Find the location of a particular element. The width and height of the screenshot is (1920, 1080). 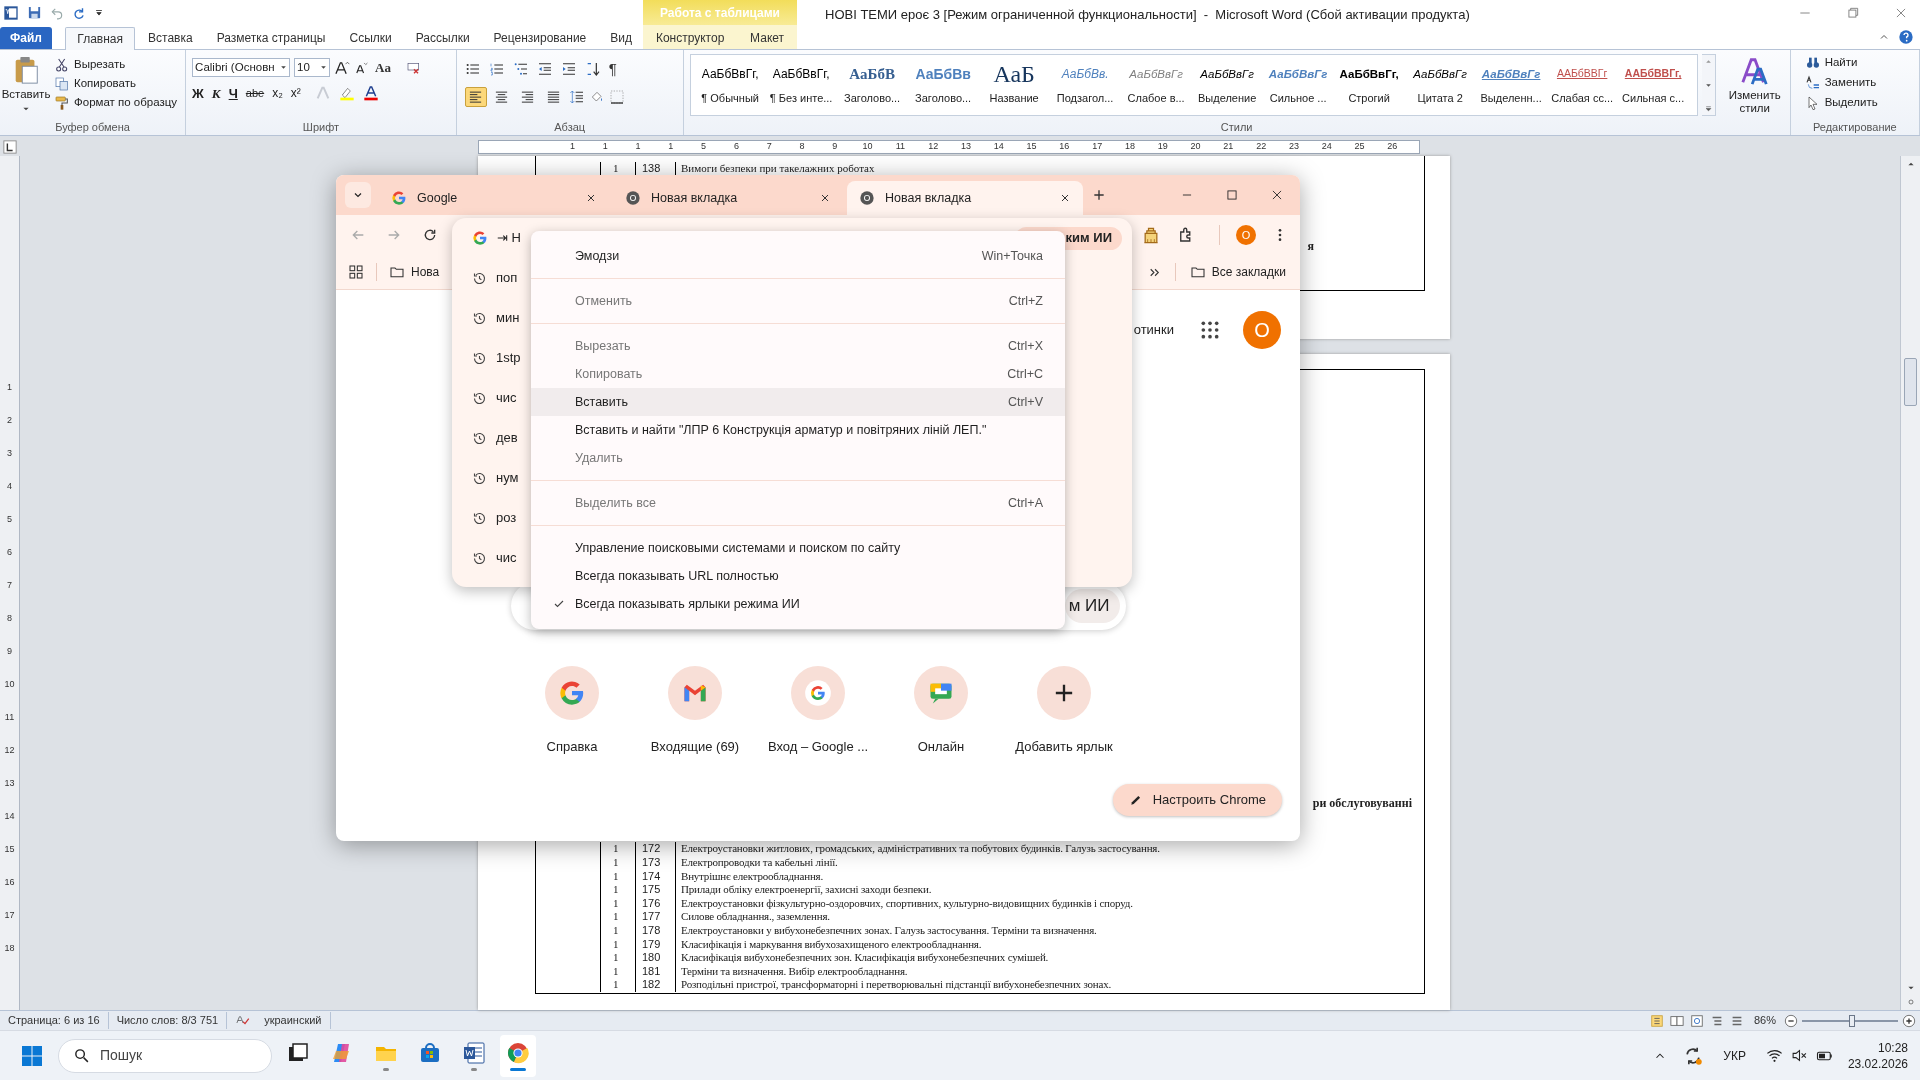

table-cell-text: Вимоги безпеки при такелажних роботах is located at coordinates (778, 168).